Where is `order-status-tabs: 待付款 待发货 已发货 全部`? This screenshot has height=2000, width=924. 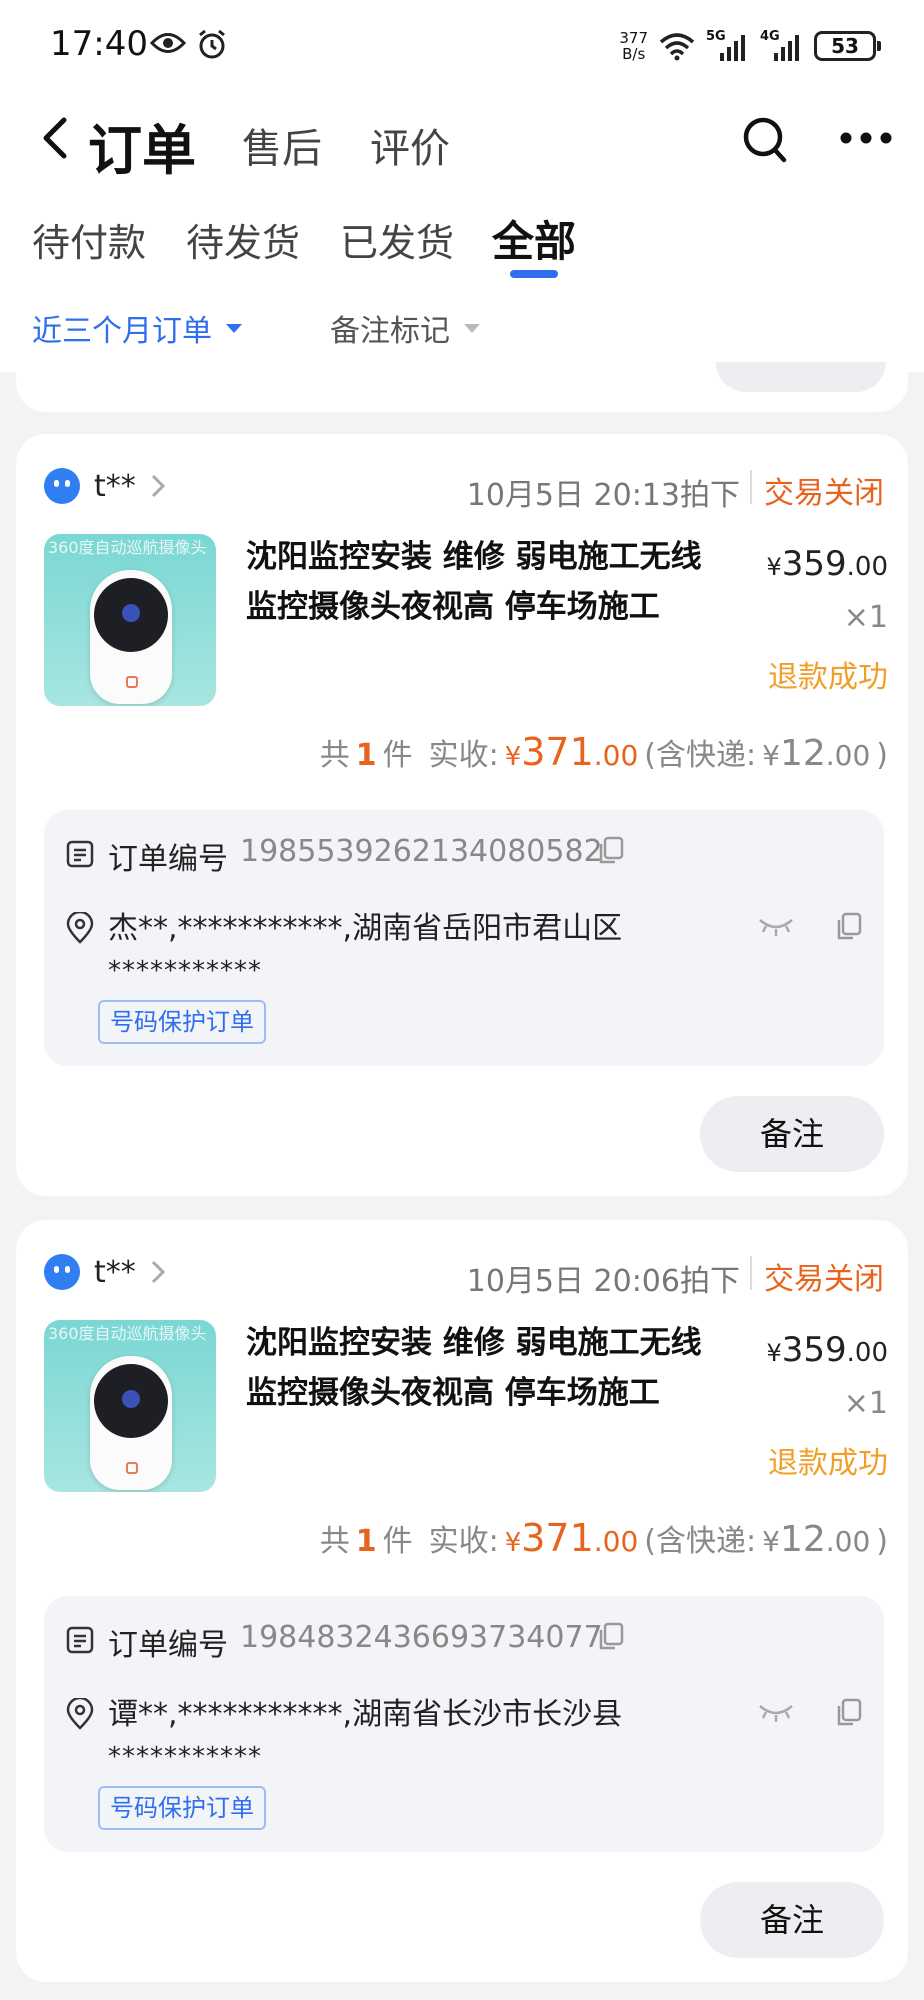
order-status-tabs: 待付款 待发货 已发货 全部 is located at coordinates (462, 237).